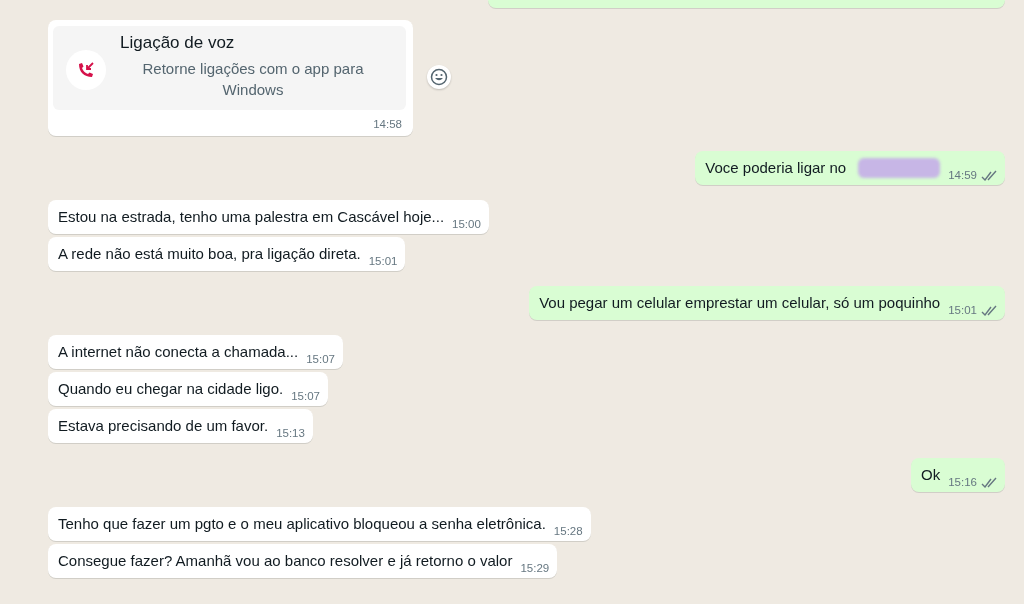 The image size is (1024, 604). I want to click on message-time: 15:13, so click(290, 433).